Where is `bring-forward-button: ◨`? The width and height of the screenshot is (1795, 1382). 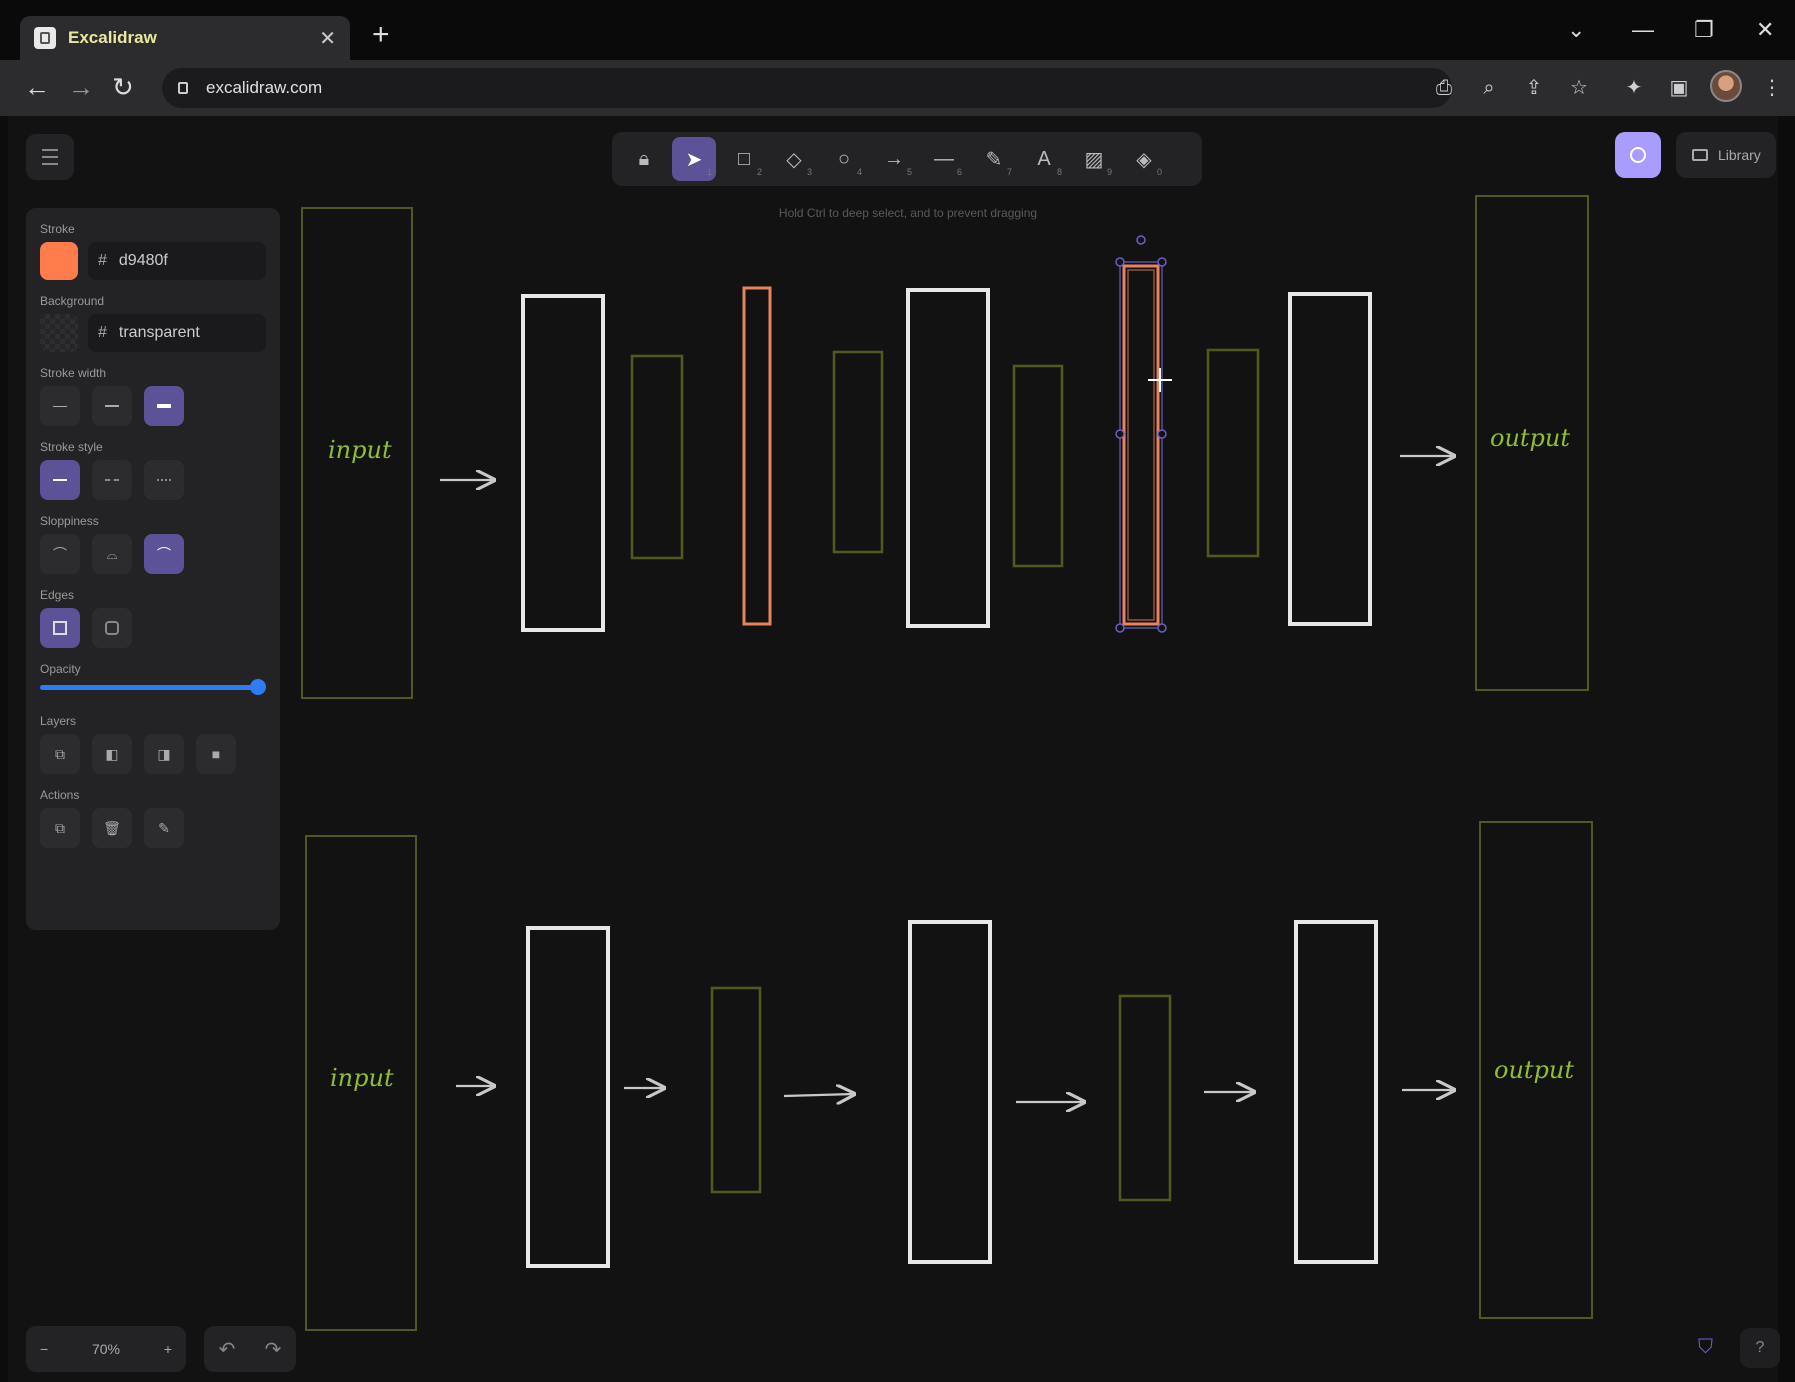
bring-forward-button: ◨ is located at coordinates (164, 754).